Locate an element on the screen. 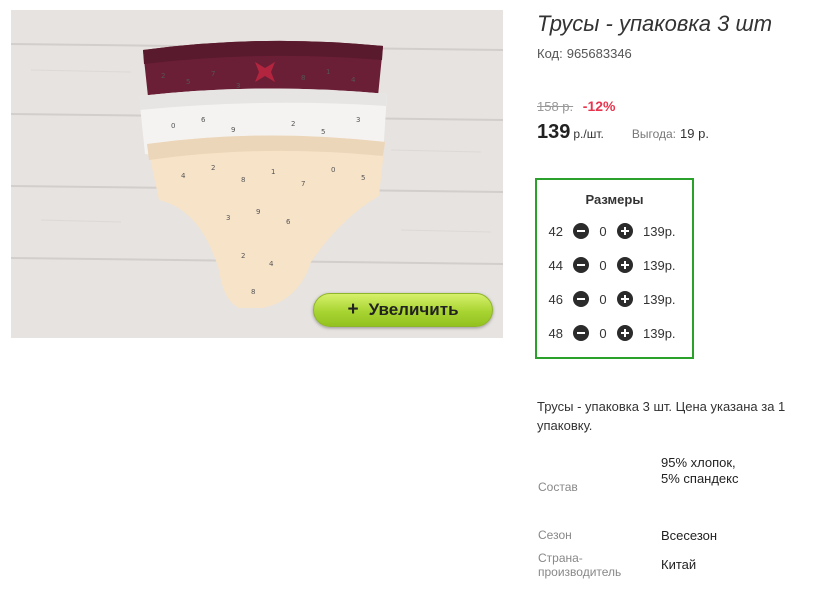  old-price: 158 р. is located at coordinates (555, 106).